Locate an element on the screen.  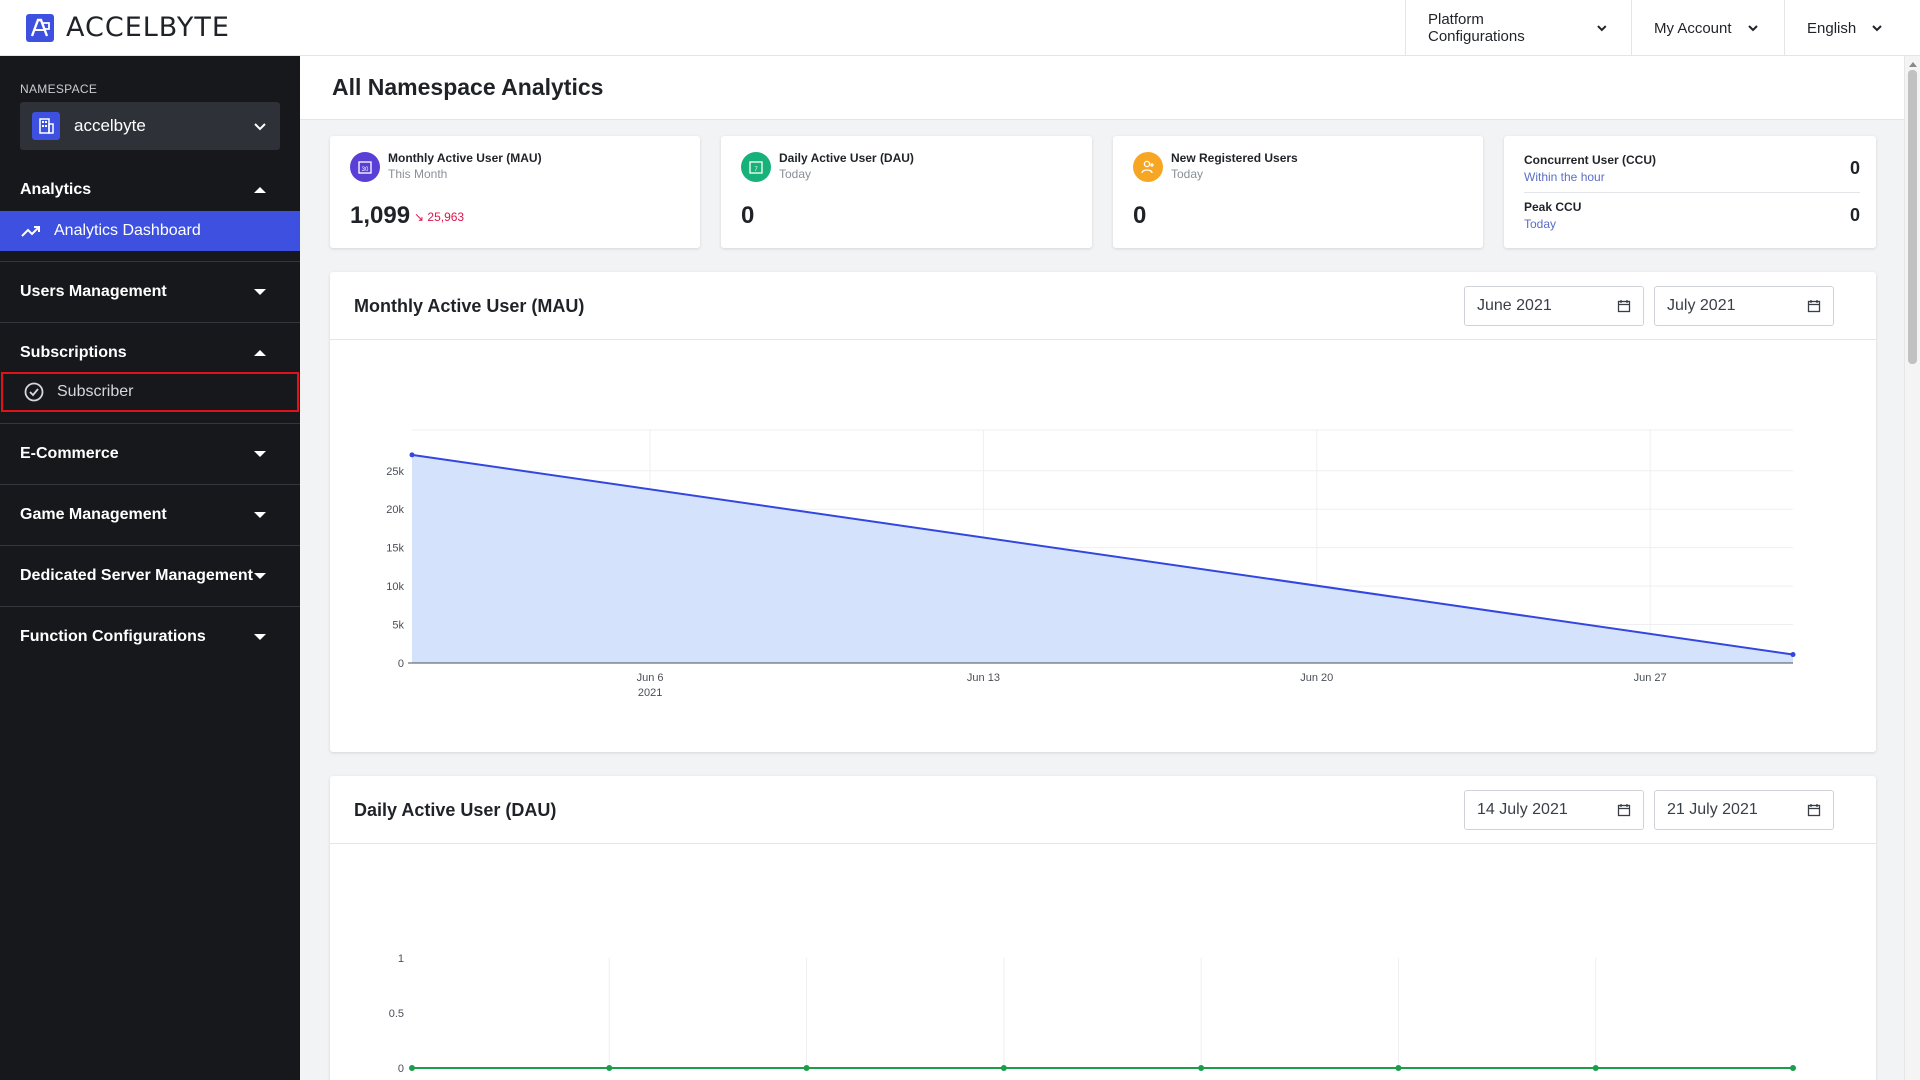
stat-subtitle: Within the hour is located at coordinates (1564, 177).